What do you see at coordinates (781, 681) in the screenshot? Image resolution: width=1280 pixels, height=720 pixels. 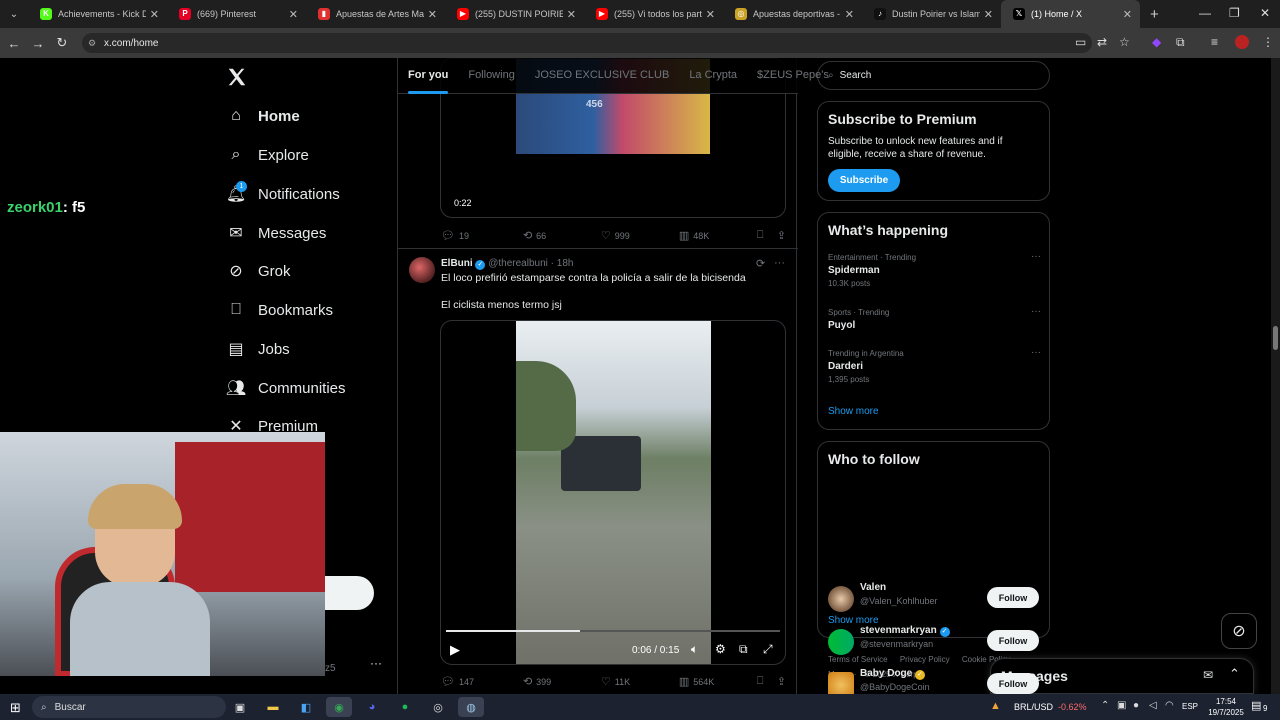 I see `share-button: ⇪` at bounding box center [781, 681].